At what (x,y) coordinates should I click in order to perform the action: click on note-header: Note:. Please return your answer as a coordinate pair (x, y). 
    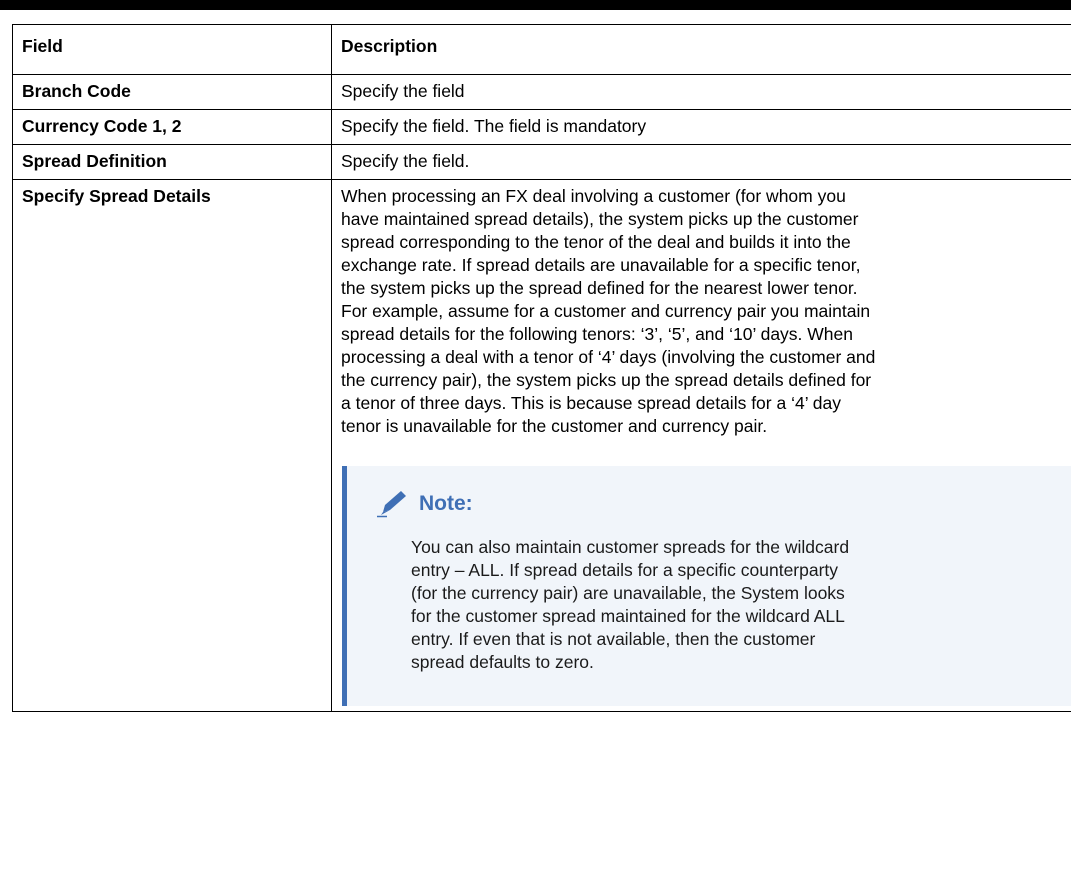
    Looking at the image, I should click on (723, 503).